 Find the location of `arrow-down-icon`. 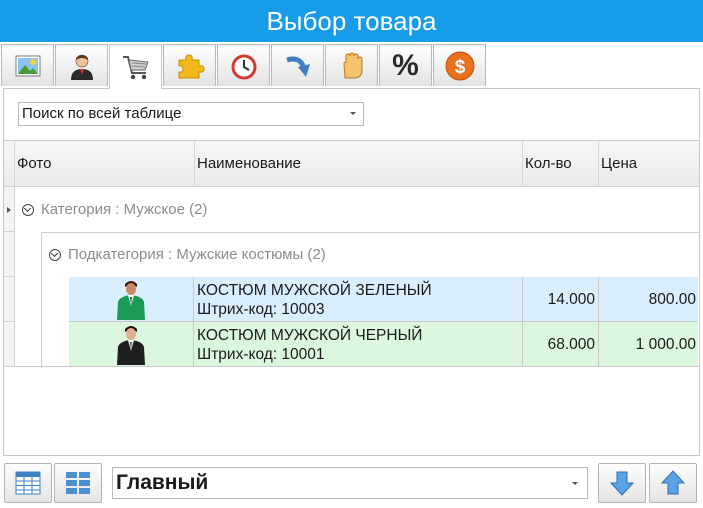

arrow-down-icon is located at coordinates (622, 483).